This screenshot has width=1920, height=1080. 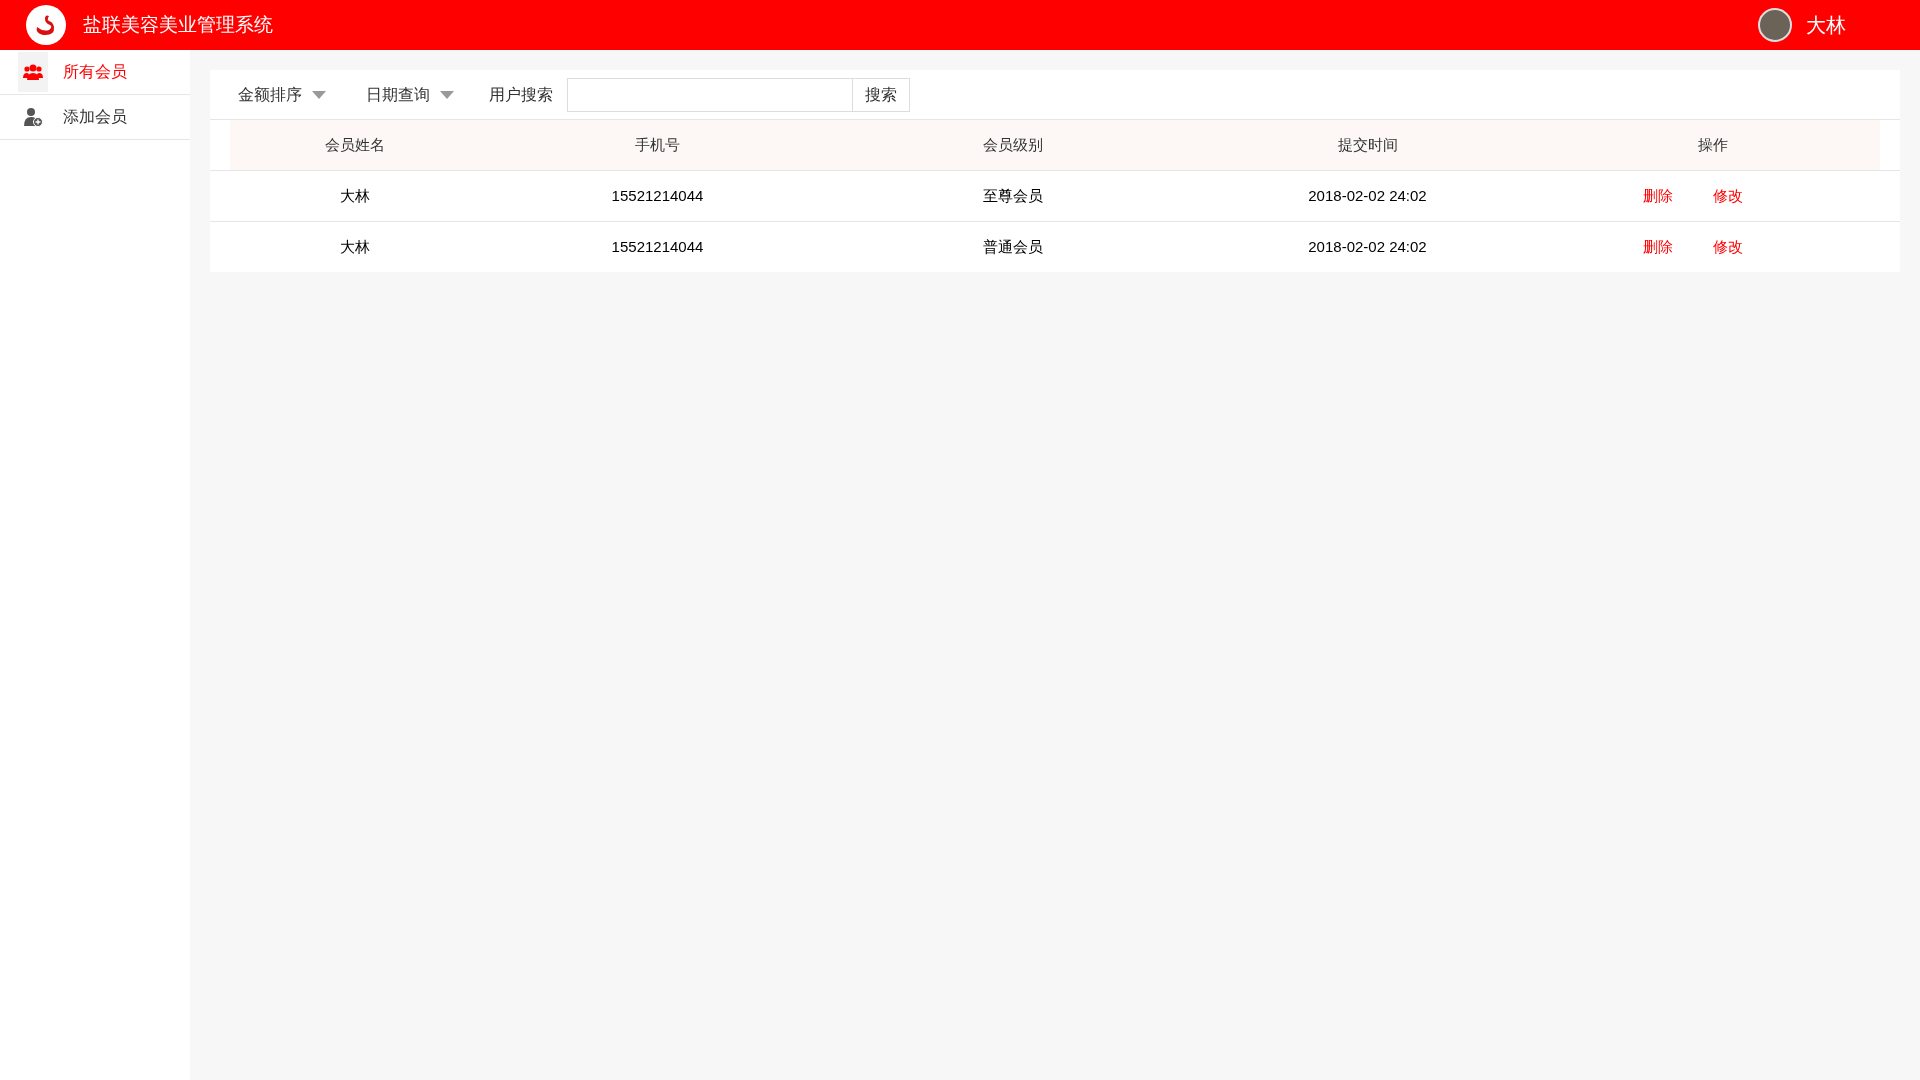 What do you see at coordinates (178, 24) in the screenshot?
I see `app-title: 盐联美容美业管理系统` at bounding box center [178, 24].